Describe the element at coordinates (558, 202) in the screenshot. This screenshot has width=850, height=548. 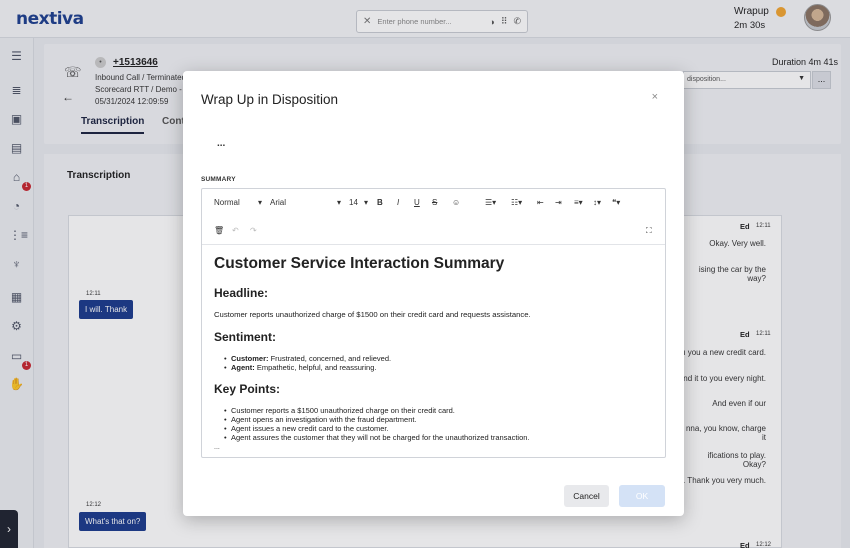
I see `indent-icon: ⇥` at that location.